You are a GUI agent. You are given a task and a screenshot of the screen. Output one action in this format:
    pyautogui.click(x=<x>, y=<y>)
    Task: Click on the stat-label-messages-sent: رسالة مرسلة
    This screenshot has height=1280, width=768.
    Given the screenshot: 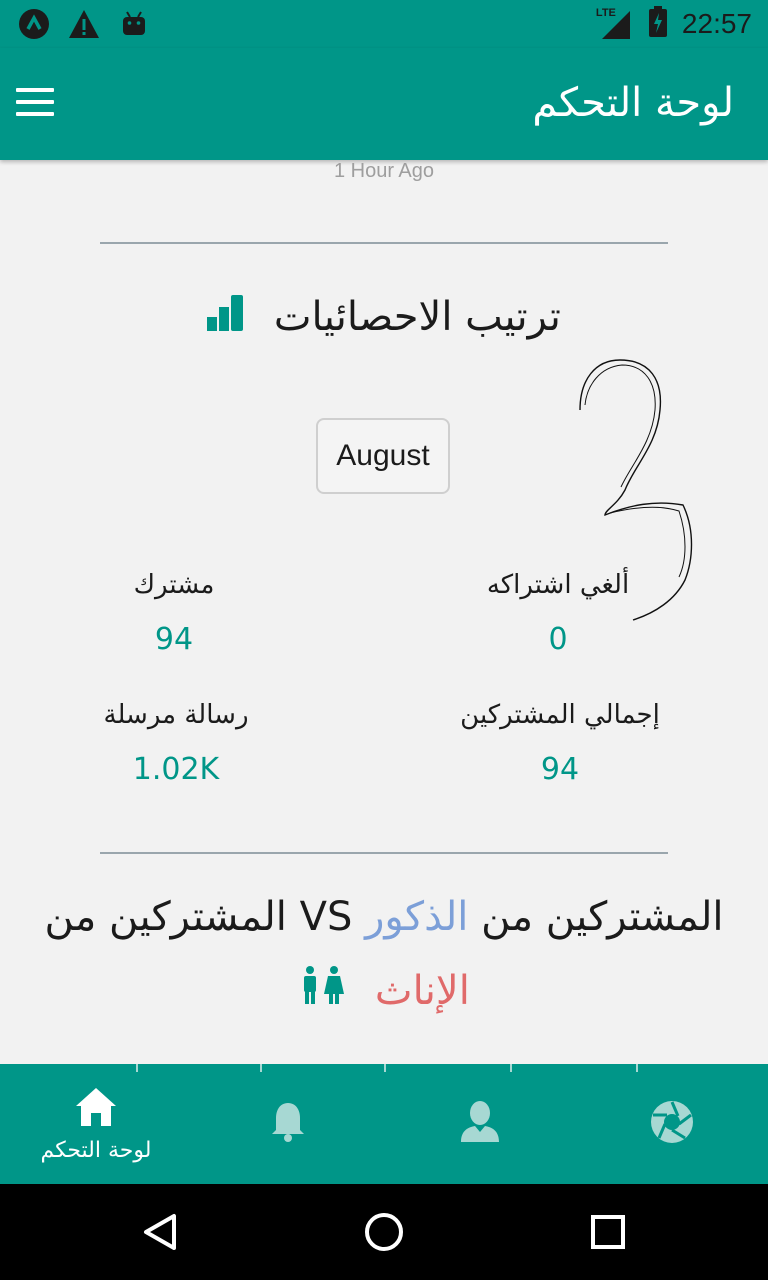 What is the action you would take?
    pyautogui.click(x=176, y=715)
    